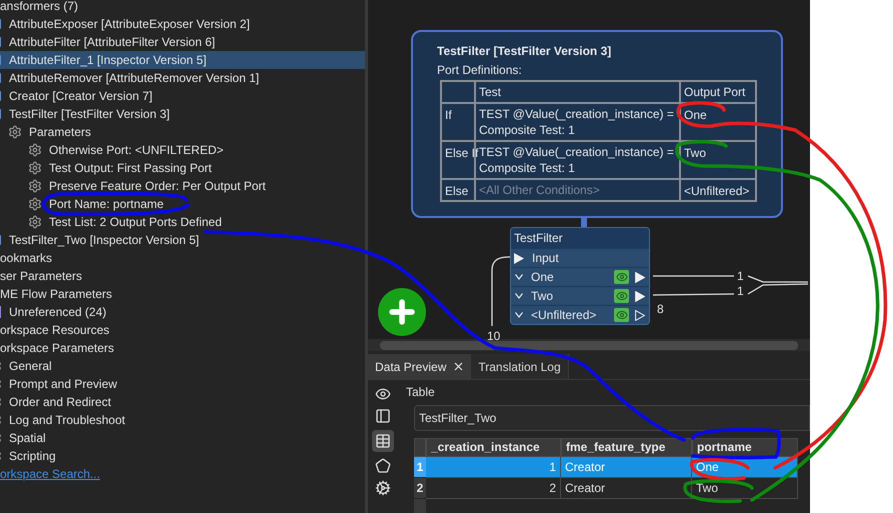 The image size is (893, 513). Describe the element at coordinates (76, 96) in the screenshot. I see `tree-item: Creator [Creator Version 7]` at that location.